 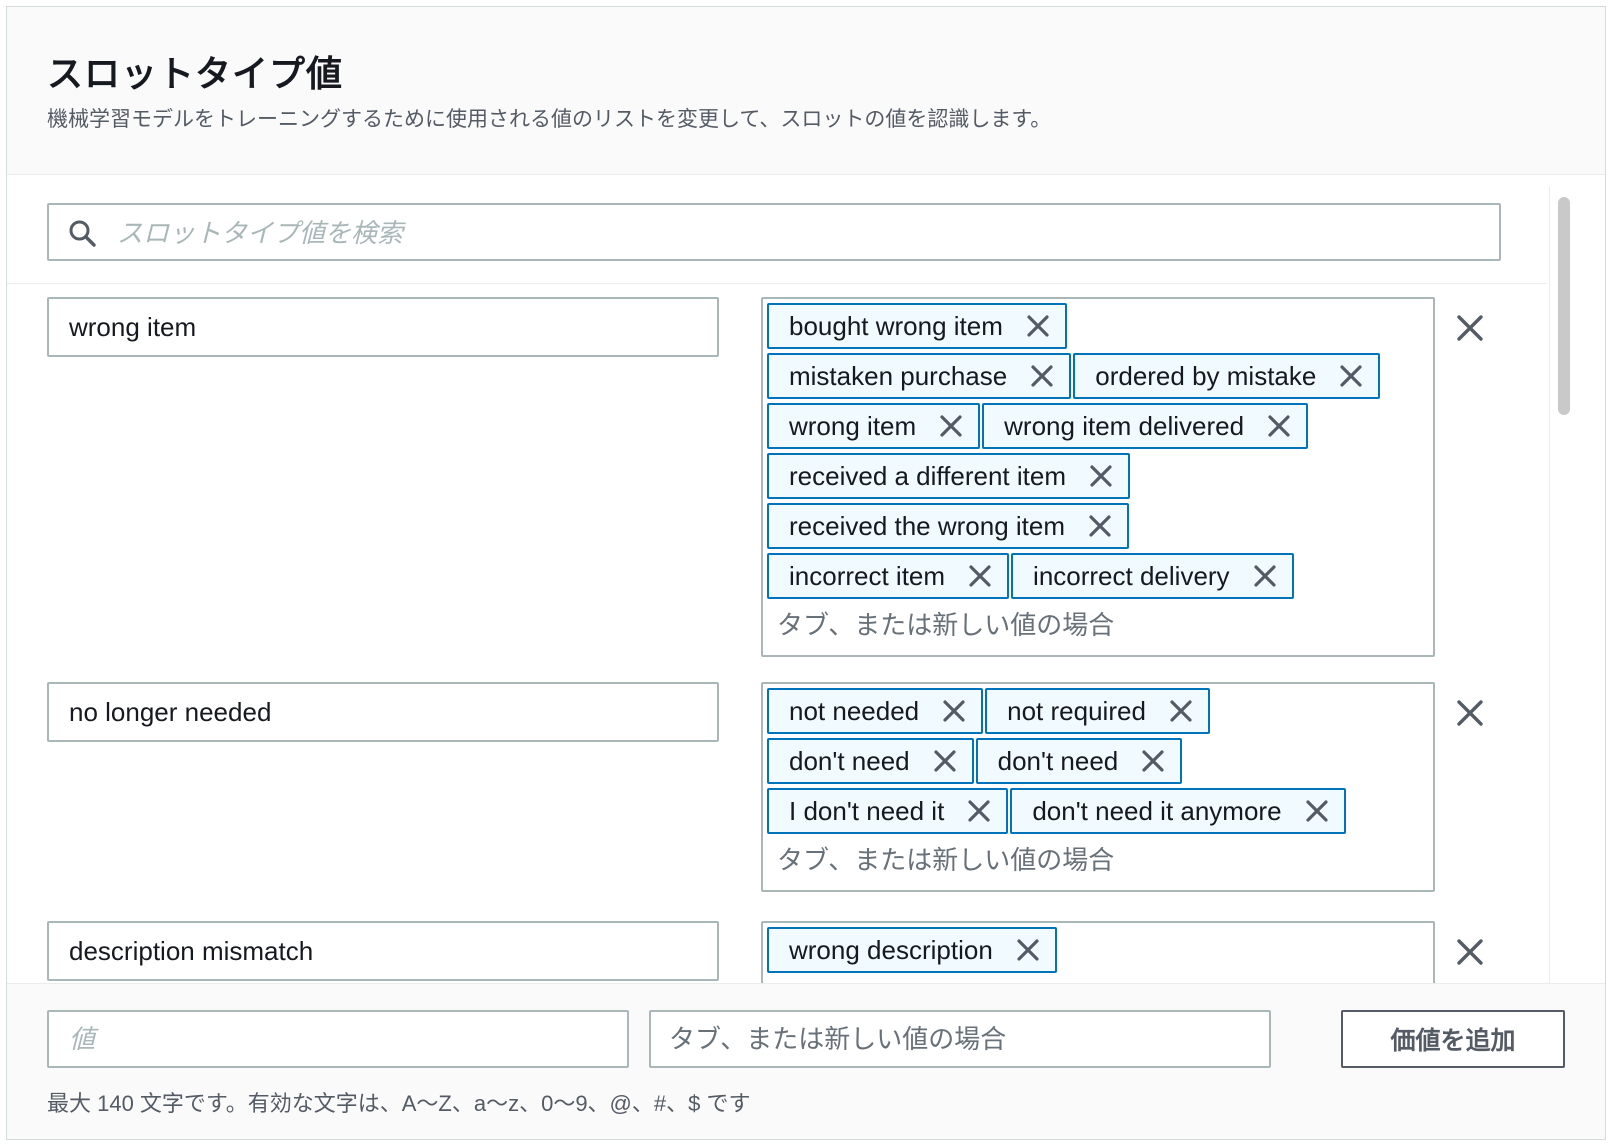 What do you see at coordinates (1453, 1039) in the screenshot?
I see `add-value-button: 価値を追加` at bounding box center [1453, 1039].